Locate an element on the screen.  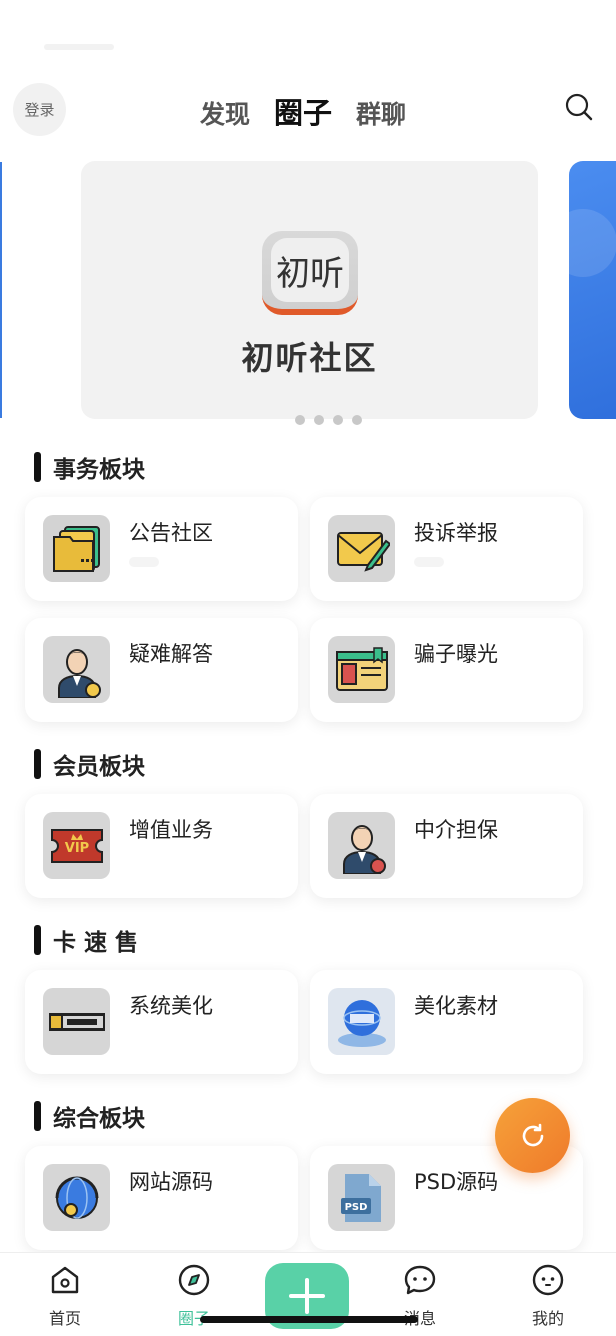
svg-text: PSD is located at coordinates (355, 1207).